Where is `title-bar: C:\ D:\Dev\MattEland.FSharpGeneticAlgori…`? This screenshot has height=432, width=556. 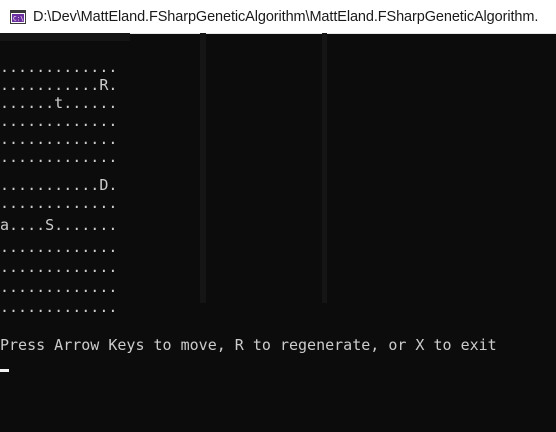
title-bar: C:\ D:\Dev\MattEland.FSharpGeneticAlgori… is located at coordinates (278, 17).